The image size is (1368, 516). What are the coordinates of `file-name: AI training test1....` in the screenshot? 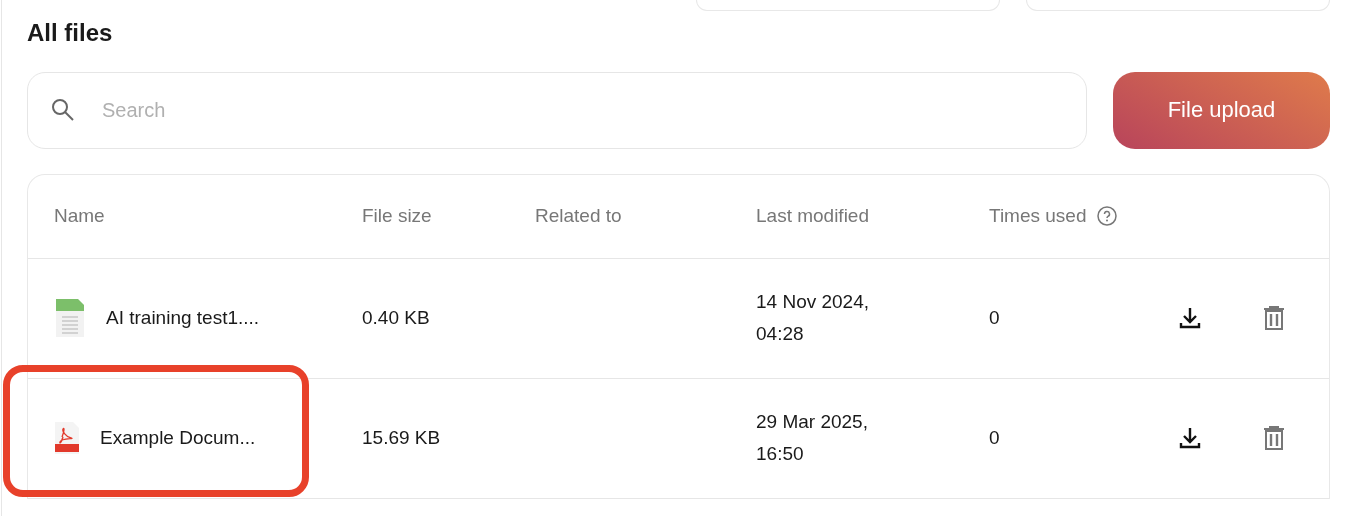 It's located at (183, 318).